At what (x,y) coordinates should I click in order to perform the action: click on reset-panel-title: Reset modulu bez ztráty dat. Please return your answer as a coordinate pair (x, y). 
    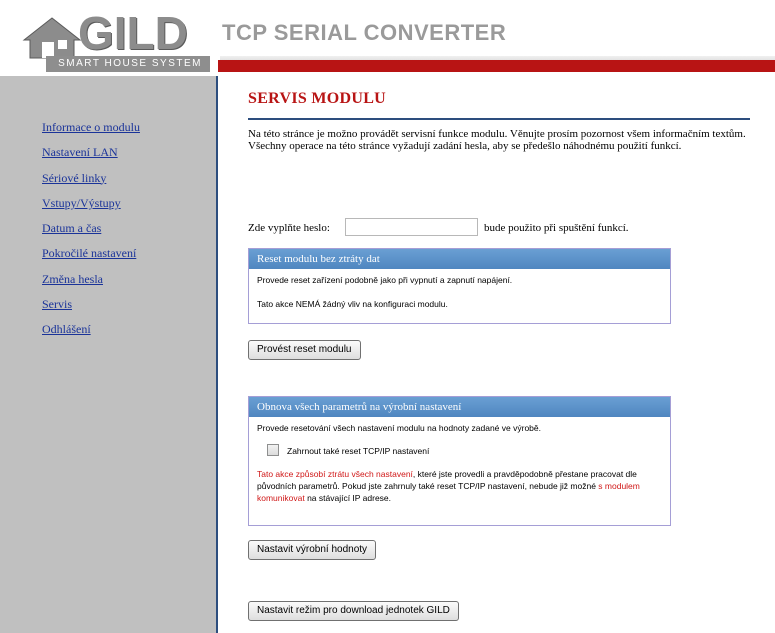
    Looking at the image, I should click on (459, 259).